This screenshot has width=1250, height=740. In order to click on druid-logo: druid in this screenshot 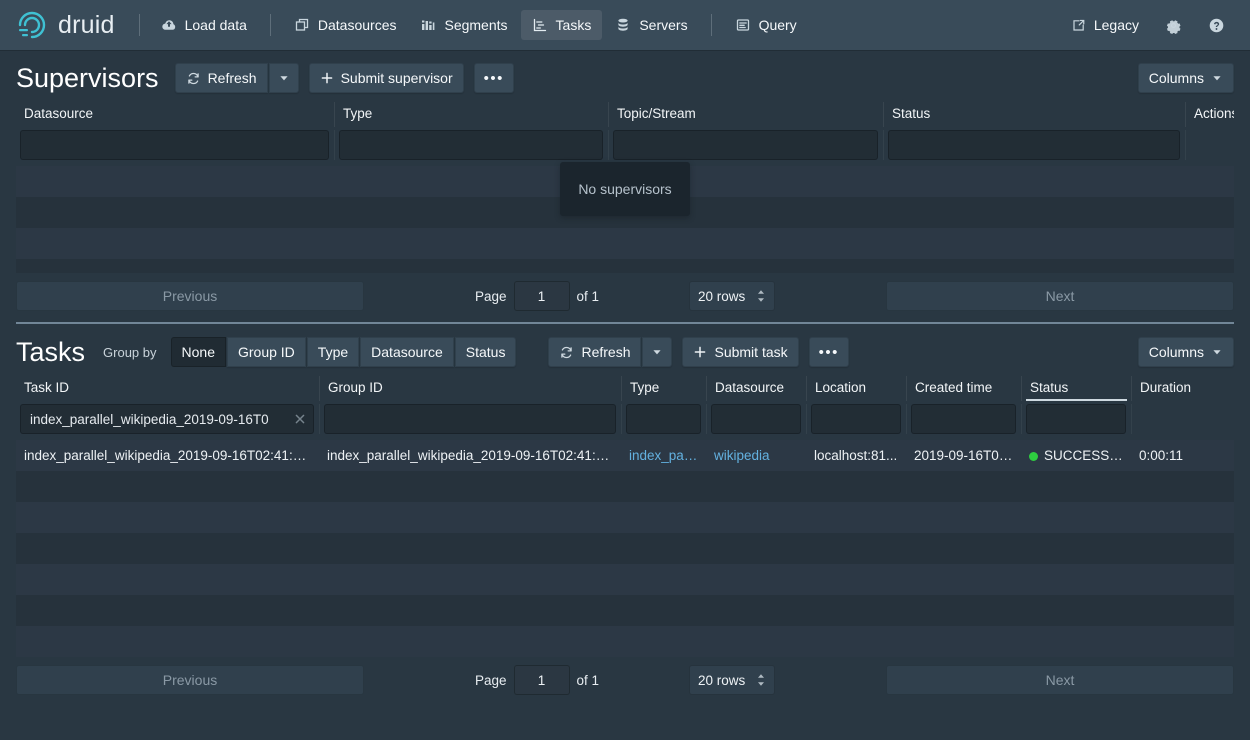, I will do `click(72, 25)`.